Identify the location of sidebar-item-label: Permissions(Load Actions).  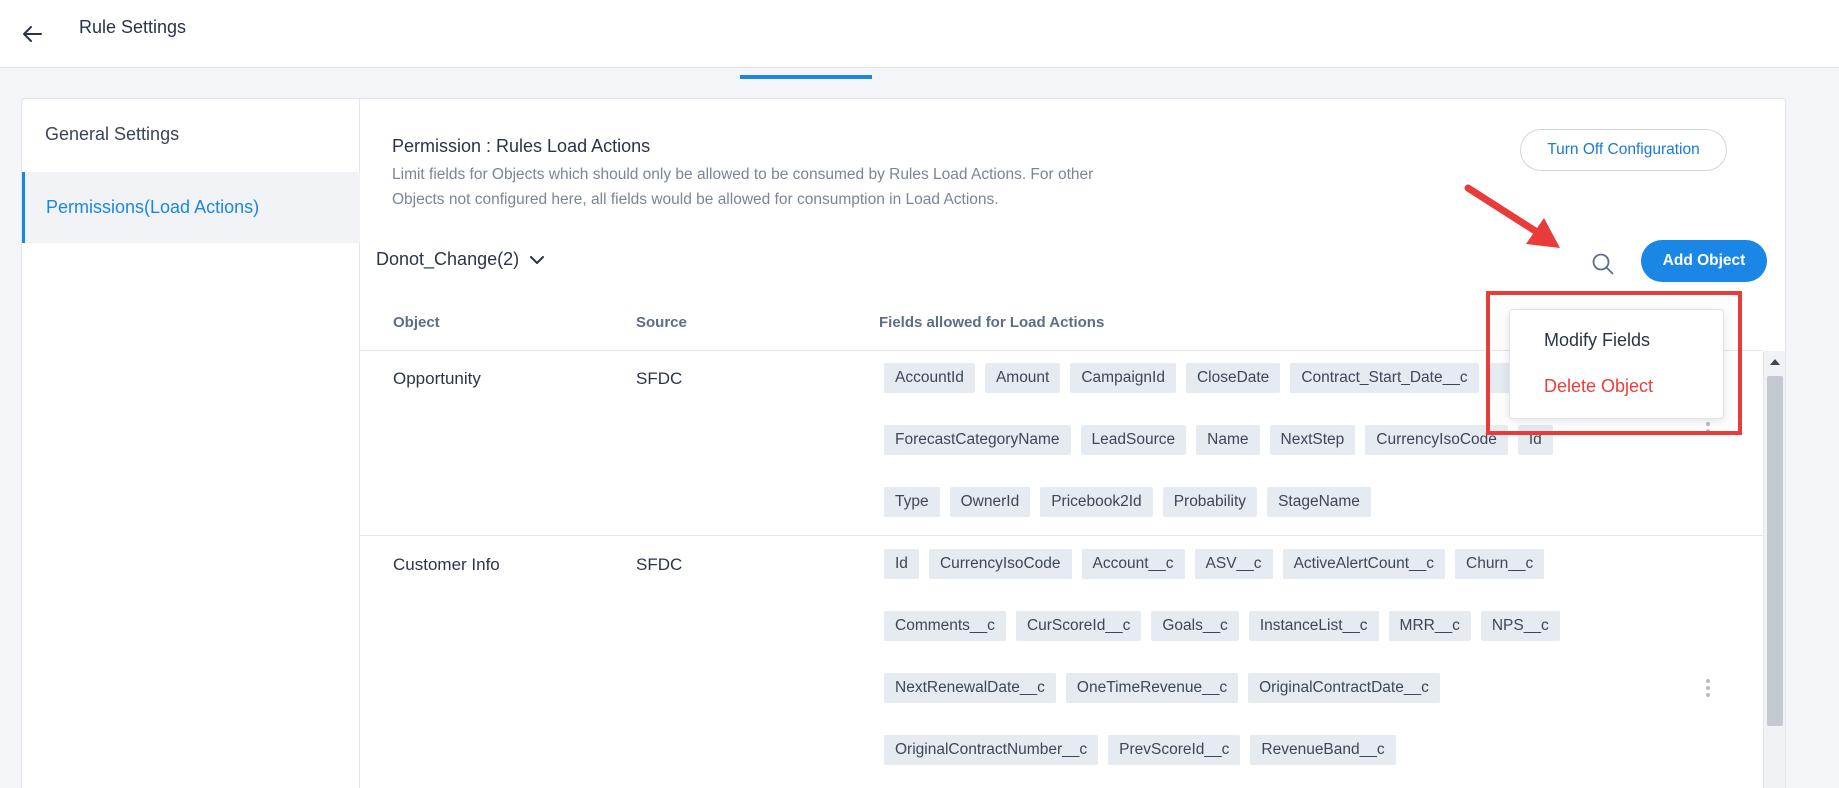
(153, 207).